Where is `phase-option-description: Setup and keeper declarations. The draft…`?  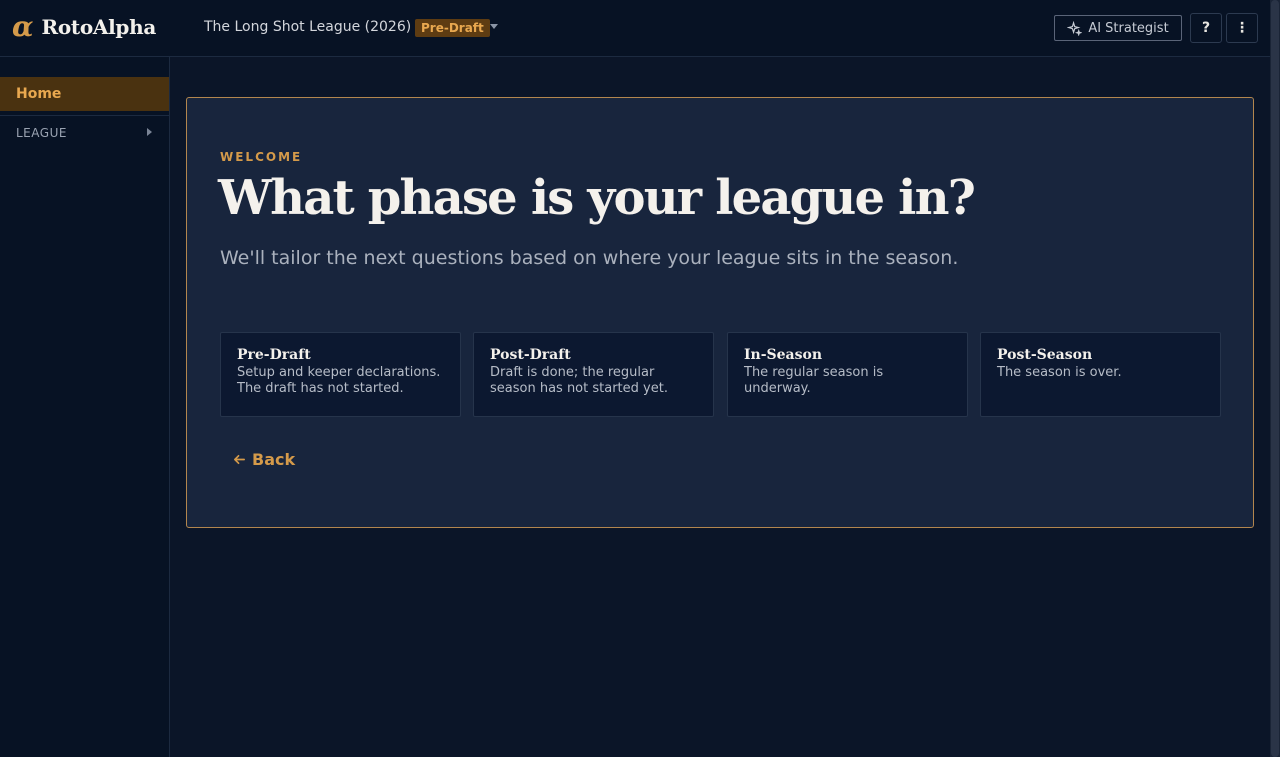
phase-option-description: Setup and keeper declarations. The draft… is located at coordinates (339, 380).